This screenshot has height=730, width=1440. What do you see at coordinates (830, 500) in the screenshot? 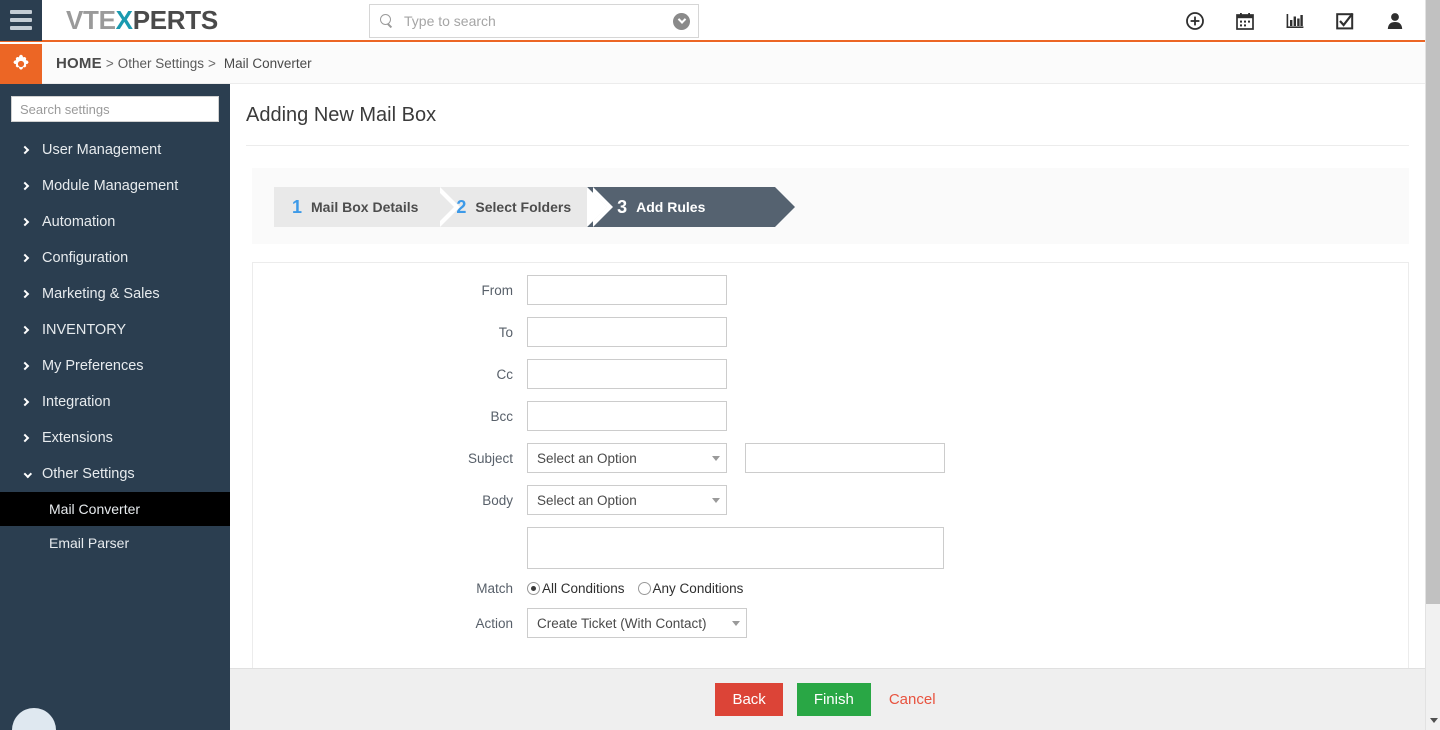
I see `form-row-body: Body Select an Option` at bounding box center [830, 500].